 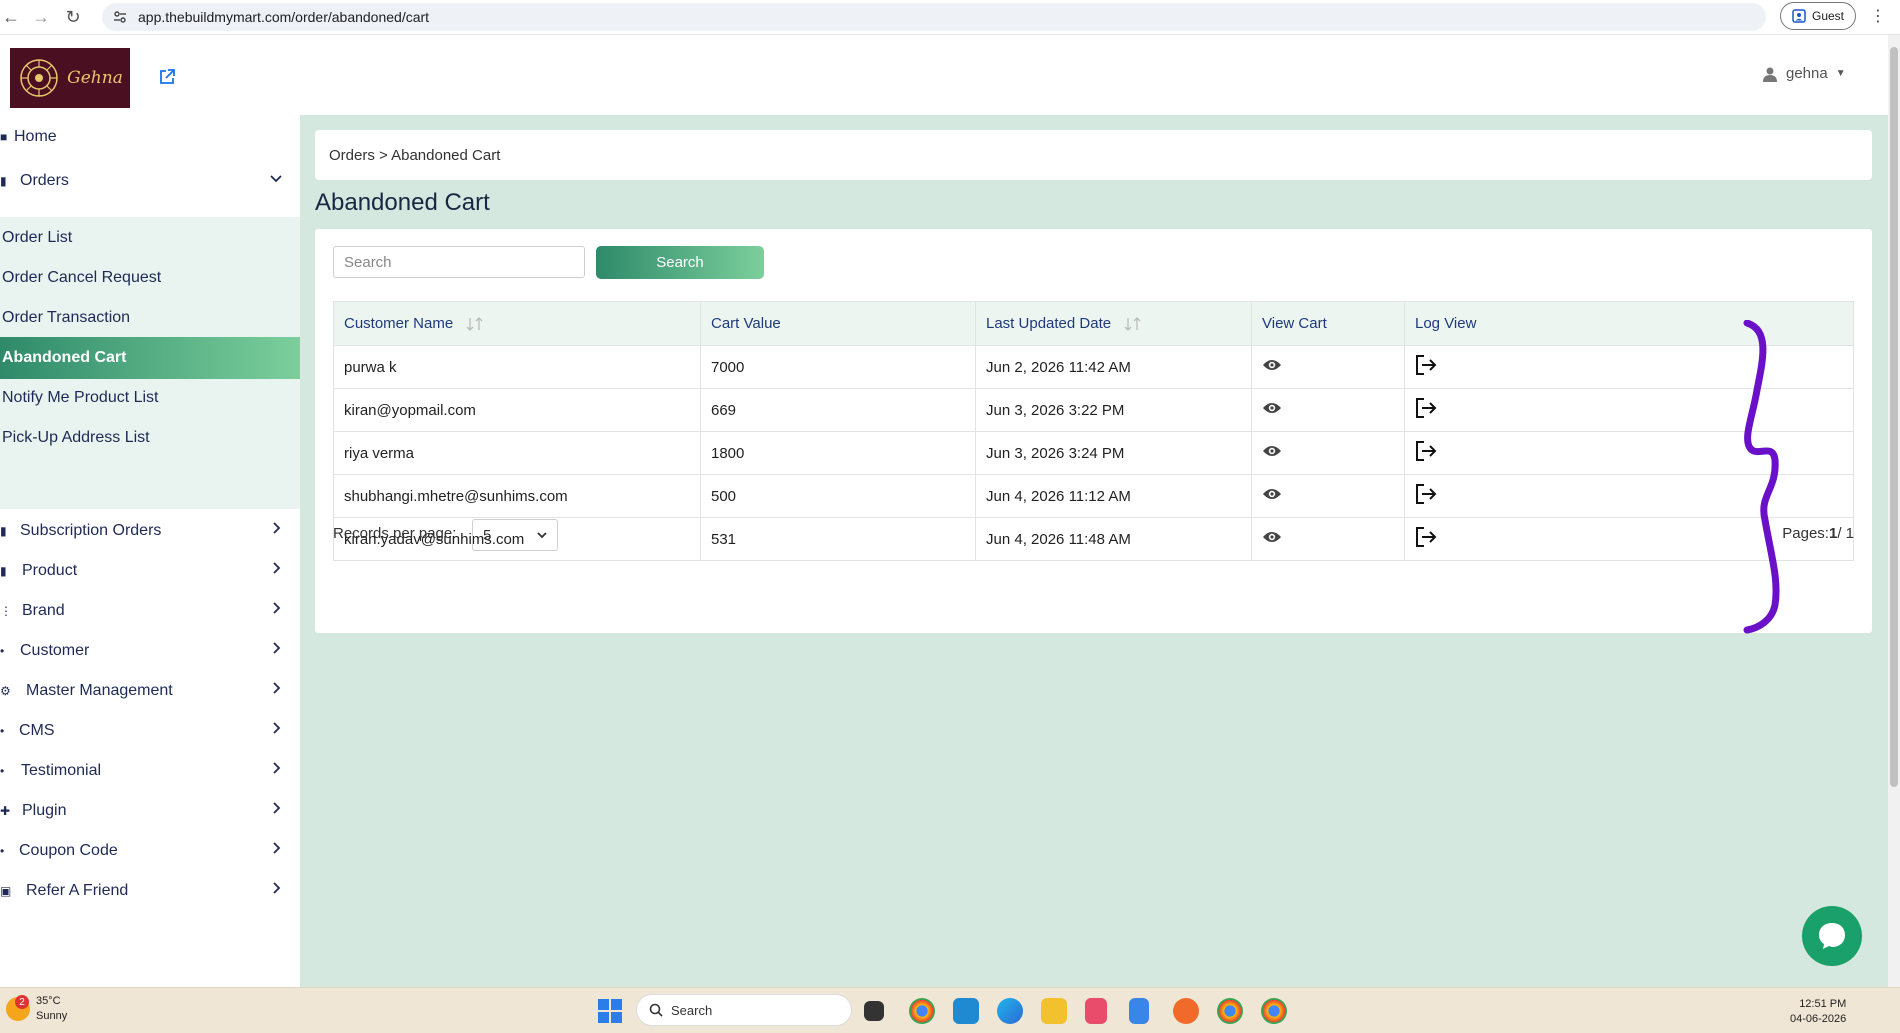 I want to click on column-header-last-updated-date: Last Updated Date, so click(x=1113, y=323).